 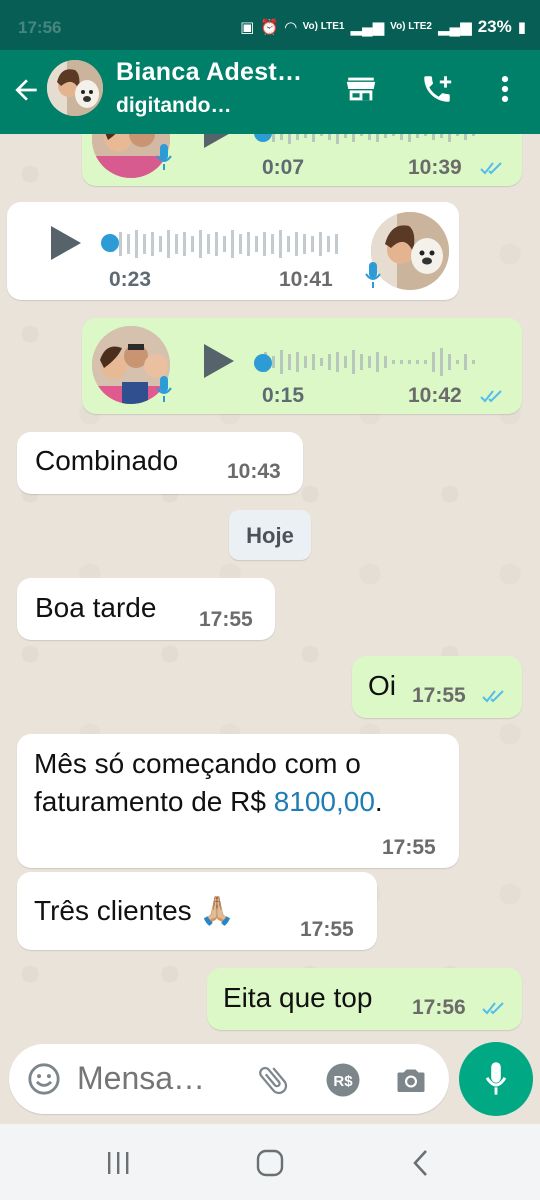 I want to click on message-incoming: Três clientes 🙏🏼 17:55, so click(x=197, y=911).